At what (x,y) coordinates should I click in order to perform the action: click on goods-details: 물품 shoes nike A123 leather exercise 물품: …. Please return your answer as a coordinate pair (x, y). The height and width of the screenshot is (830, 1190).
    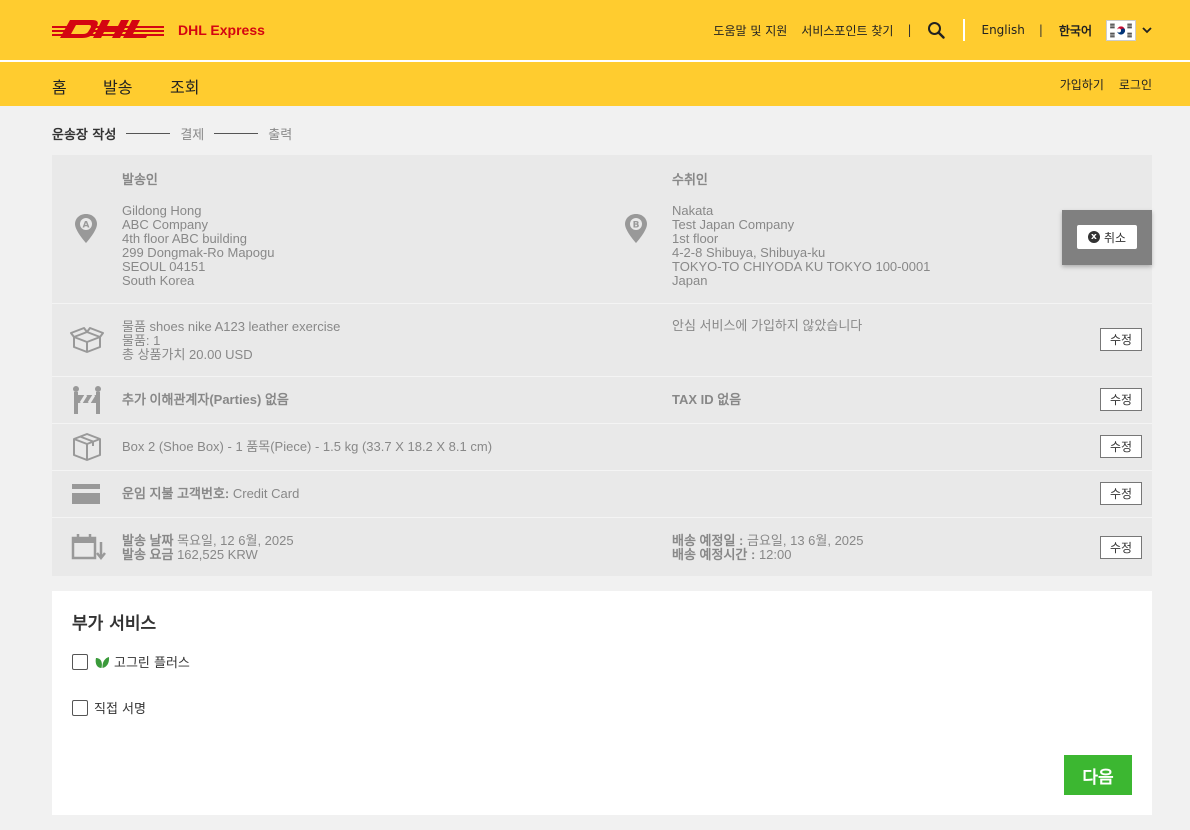
    Looking at the image, I should click on (231, 341).